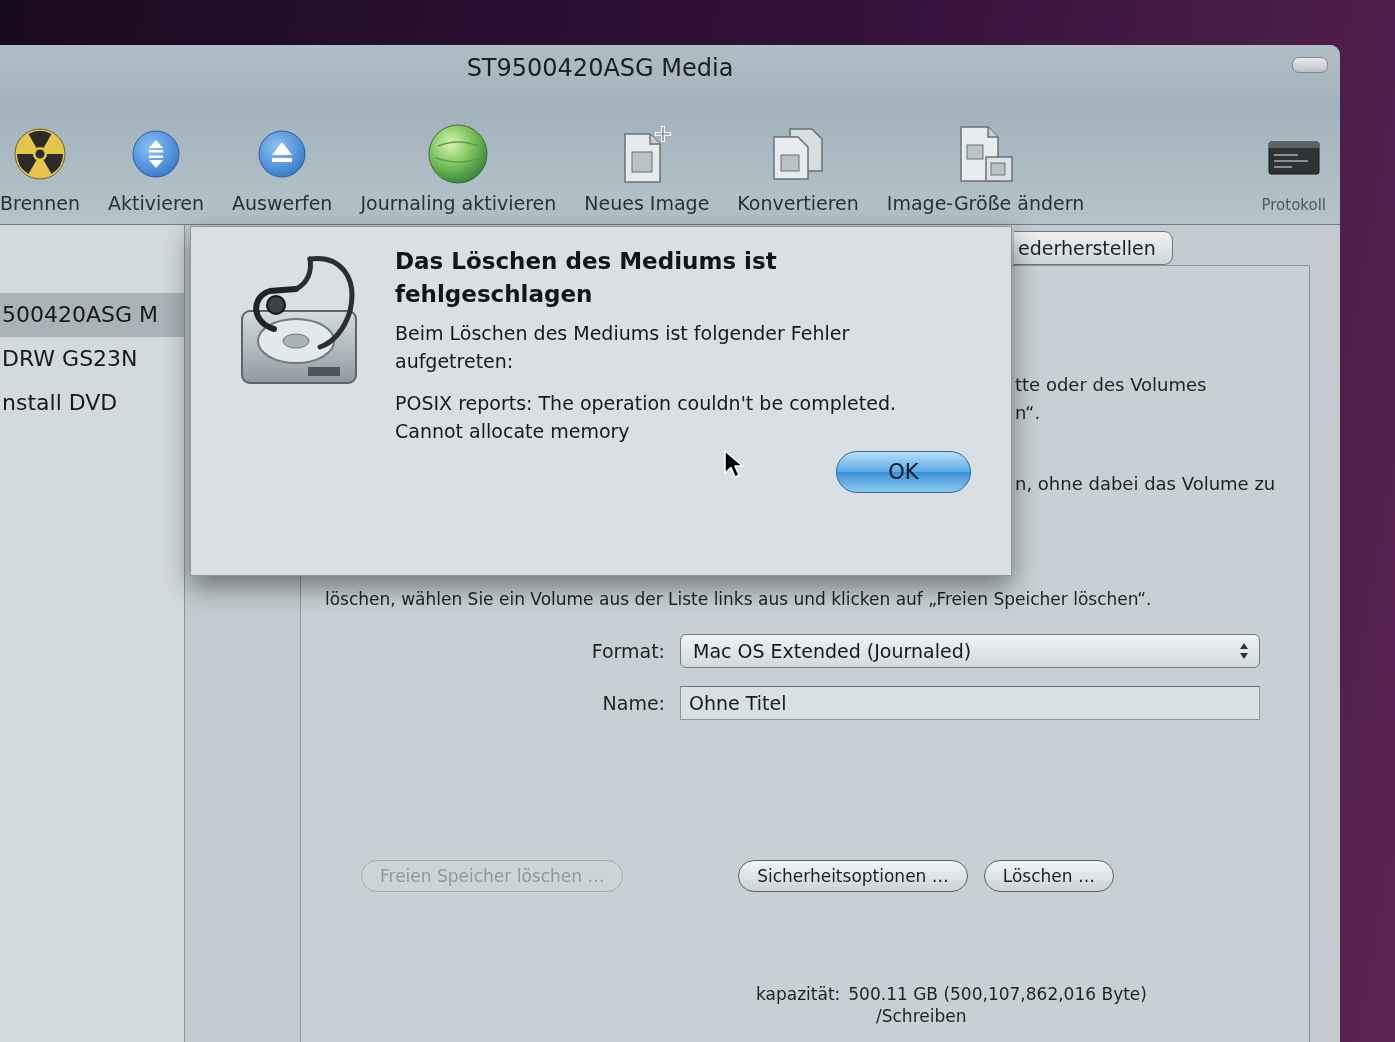 Image resolution: width=1395 pixels, height=1042 pixels. Describe the element at coordinates (734, 464) in the screenshot. I see `cursor-icon` at that location.